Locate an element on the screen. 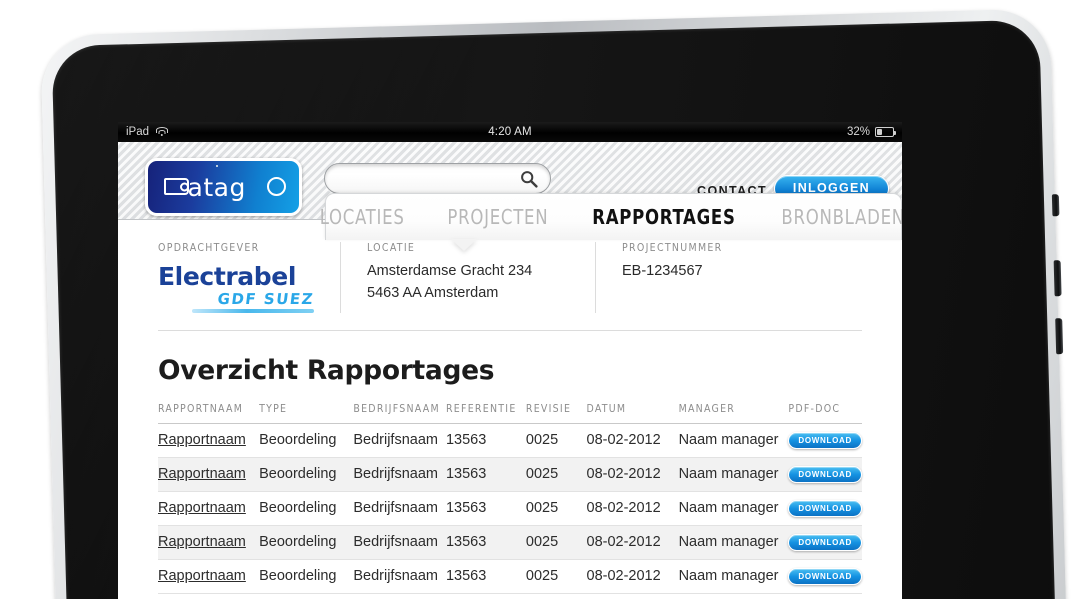 The height and width of the screenshot is (599, 1084). column-header-rapportnaam: RAPPORTNAAM is located at coordinates (209, 413).